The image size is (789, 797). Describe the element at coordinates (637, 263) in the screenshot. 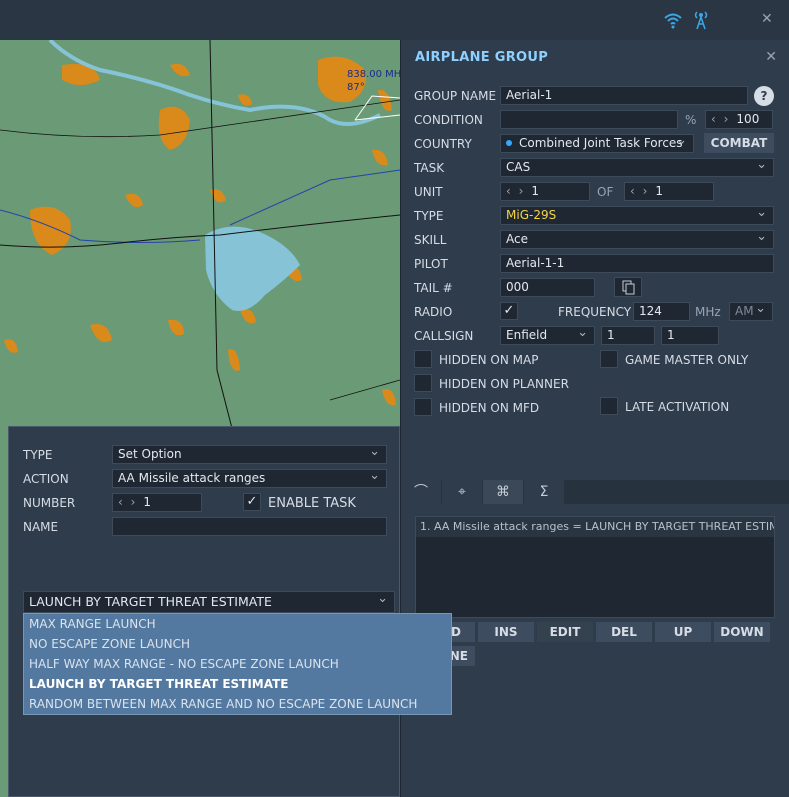

I see `pilot-input: Aerial-1-1` at that location.